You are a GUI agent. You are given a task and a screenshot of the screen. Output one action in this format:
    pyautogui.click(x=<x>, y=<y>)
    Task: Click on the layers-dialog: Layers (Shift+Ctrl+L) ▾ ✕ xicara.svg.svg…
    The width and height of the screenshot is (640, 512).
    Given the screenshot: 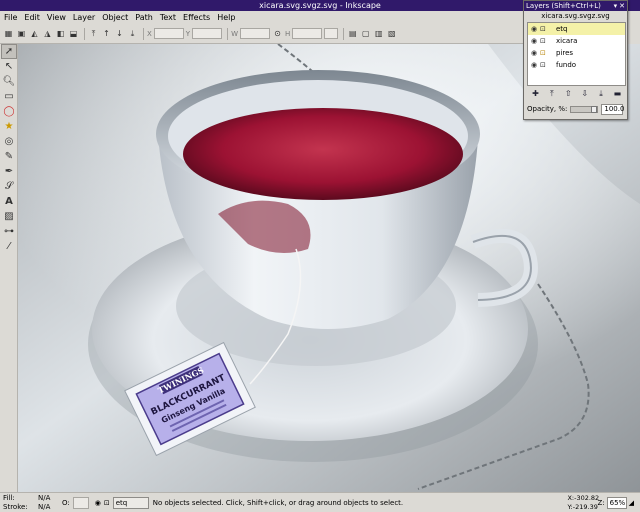 What is the action you would take?
    pyautogui.click(x=575, y=60)
    